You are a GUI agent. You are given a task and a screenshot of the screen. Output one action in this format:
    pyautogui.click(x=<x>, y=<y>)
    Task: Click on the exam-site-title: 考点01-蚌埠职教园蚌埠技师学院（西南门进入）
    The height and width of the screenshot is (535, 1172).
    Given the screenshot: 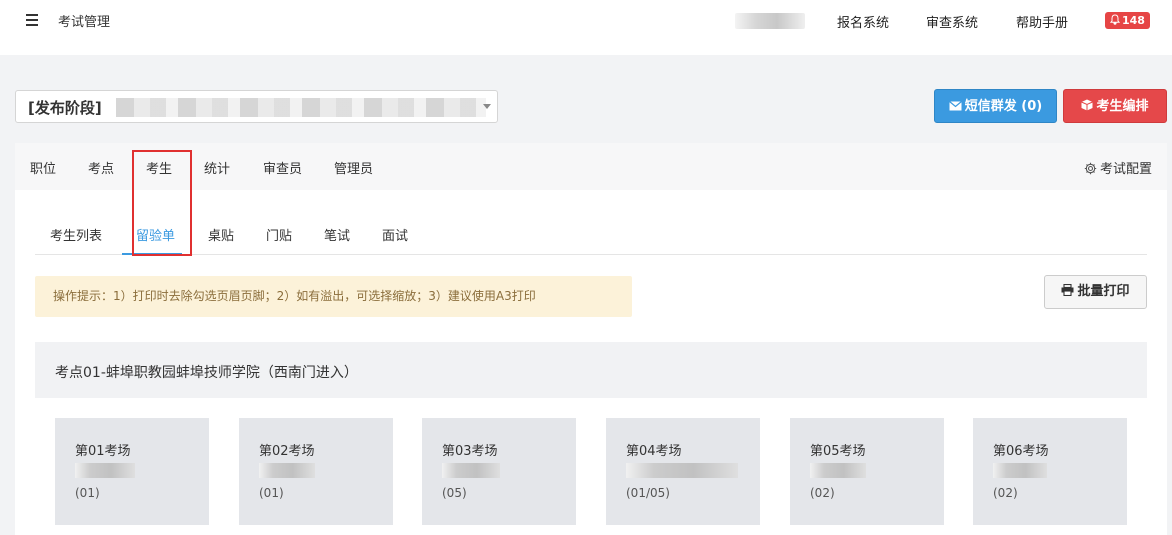 What is the action you would take?
    pyautogui.click(x=206, y=373)
    